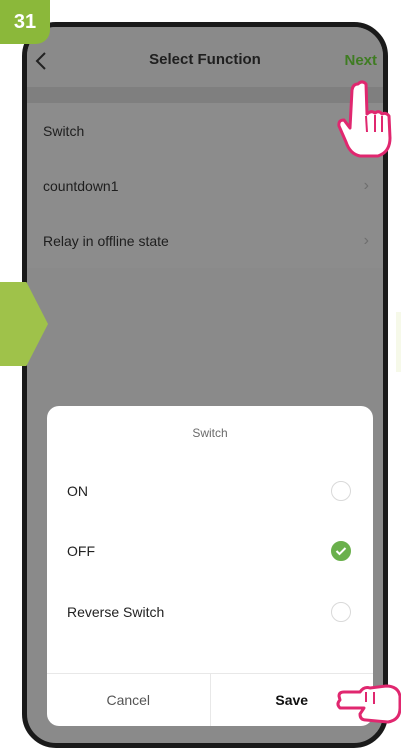 The height and width of the screenshot is (751, 401). Describe the element at coordinates (106, 240) in the screenshot. I see `list-item-label: Relay in offline state` at that location.